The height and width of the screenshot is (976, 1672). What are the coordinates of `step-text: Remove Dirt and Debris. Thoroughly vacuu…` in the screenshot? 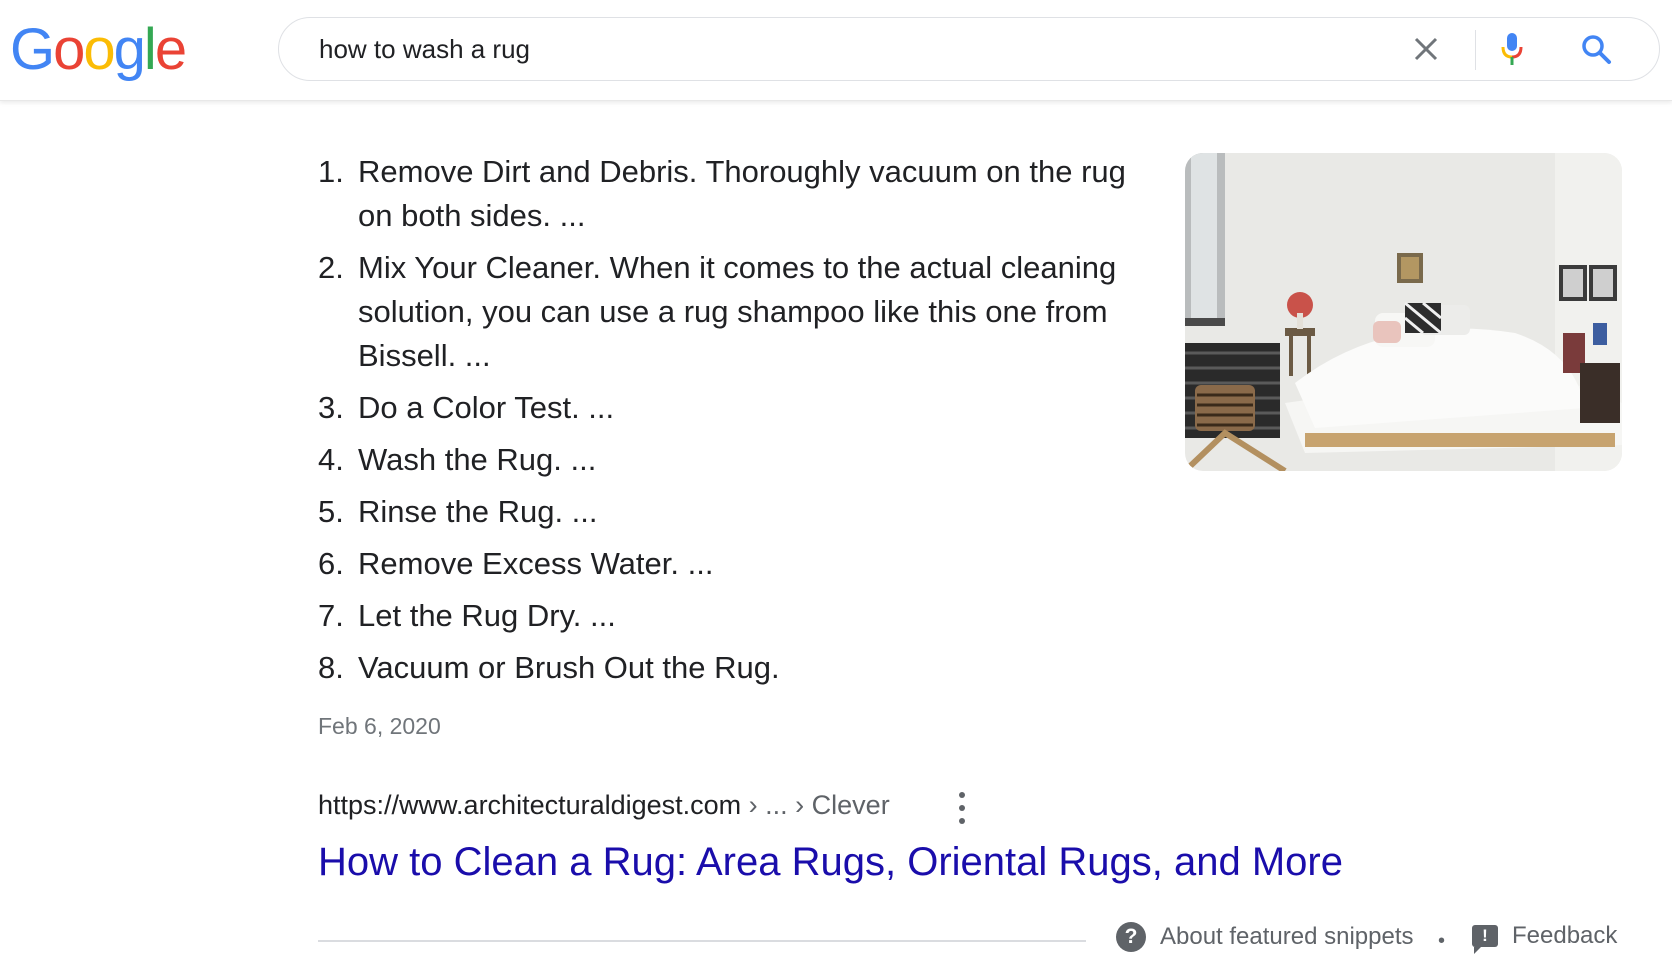 It's located at (742, 193).